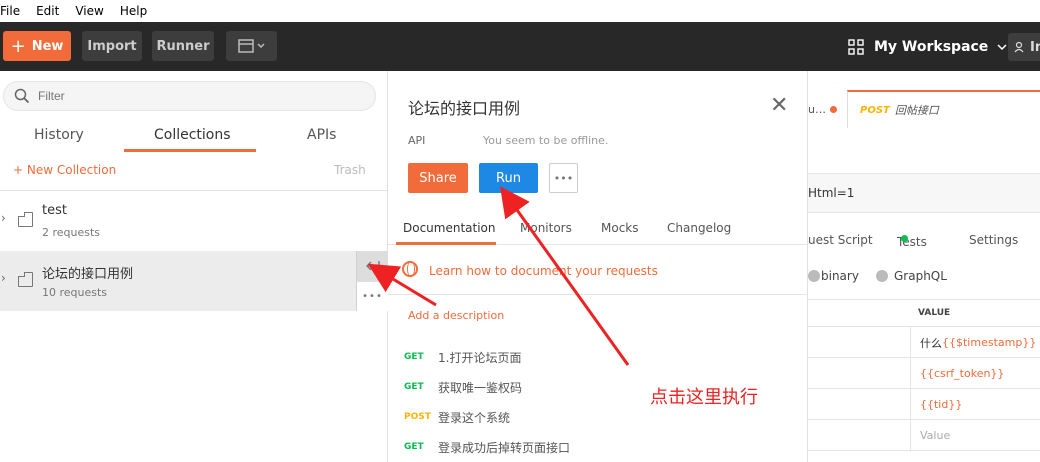 The width and height of the screenshot is (1040, 462). I want to click on tab-mocks: Mocks, so click(620, 228).